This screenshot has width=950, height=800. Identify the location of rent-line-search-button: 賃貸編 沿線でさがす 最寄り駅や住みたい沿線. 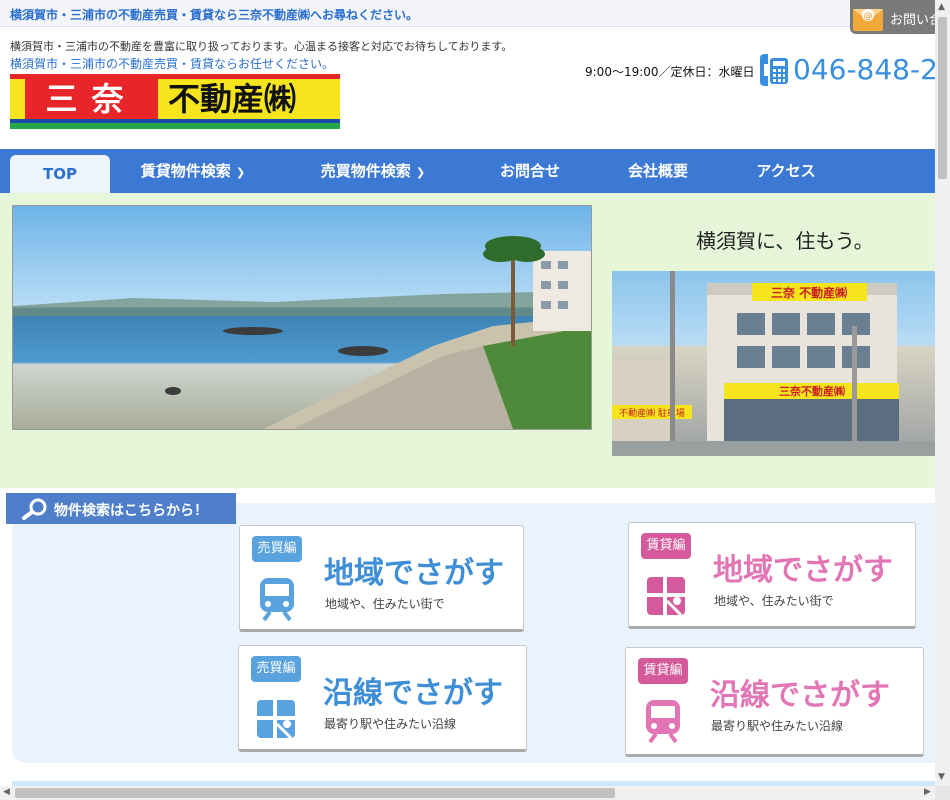
(774, 702).